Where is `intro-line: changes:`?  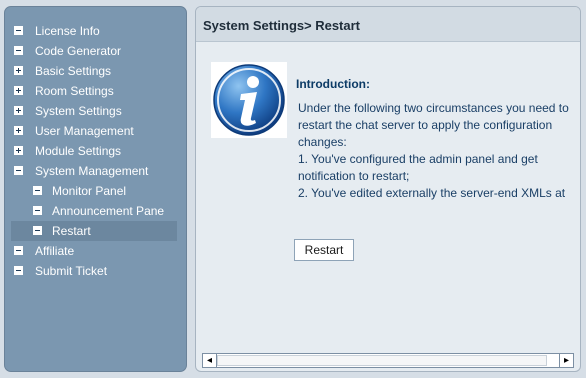
intro-line: changes: is located at coordinates (322, 142).